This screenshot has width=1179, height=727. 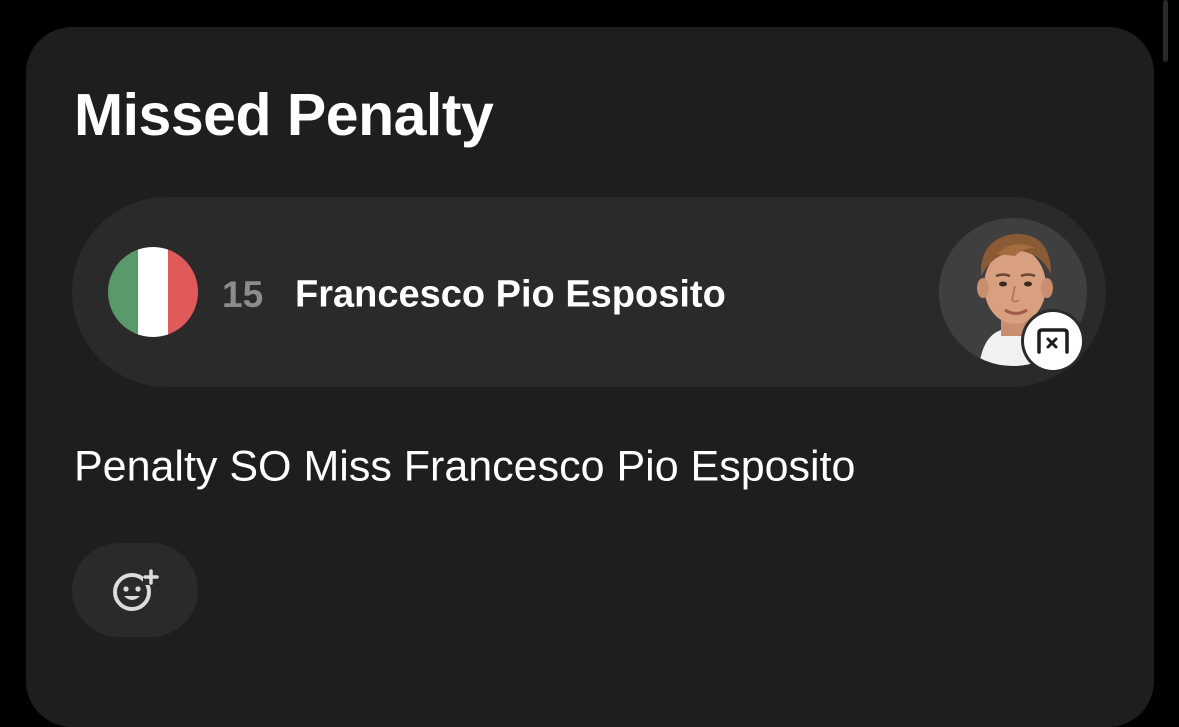 What do you see at coordinates (1165, 31) in the screenshot?
I see `scroll-indicator` at bounding box center [1165, 31].